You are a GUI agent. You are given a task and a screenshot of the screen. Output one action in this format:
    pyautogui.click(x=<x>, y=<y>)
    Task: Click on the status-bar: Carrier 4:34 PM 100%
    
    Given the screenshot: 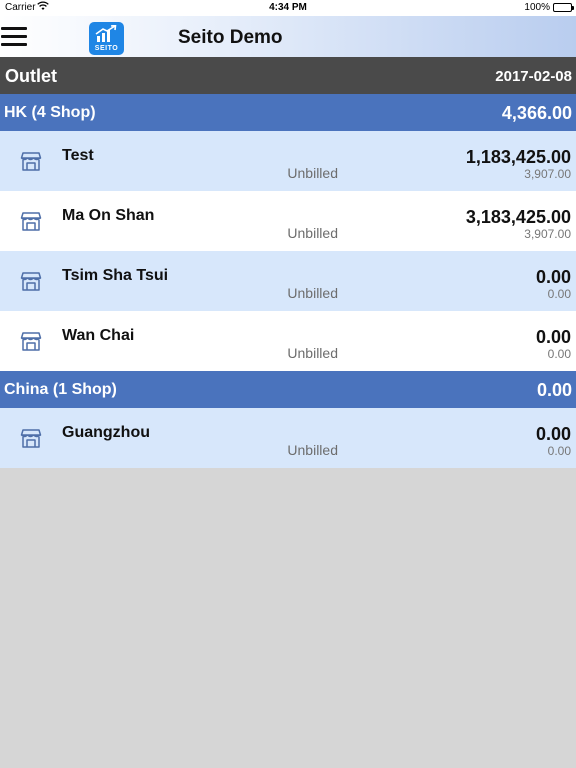 What is the action you would take?
    pyautogui.click(x=288, y=8)
    